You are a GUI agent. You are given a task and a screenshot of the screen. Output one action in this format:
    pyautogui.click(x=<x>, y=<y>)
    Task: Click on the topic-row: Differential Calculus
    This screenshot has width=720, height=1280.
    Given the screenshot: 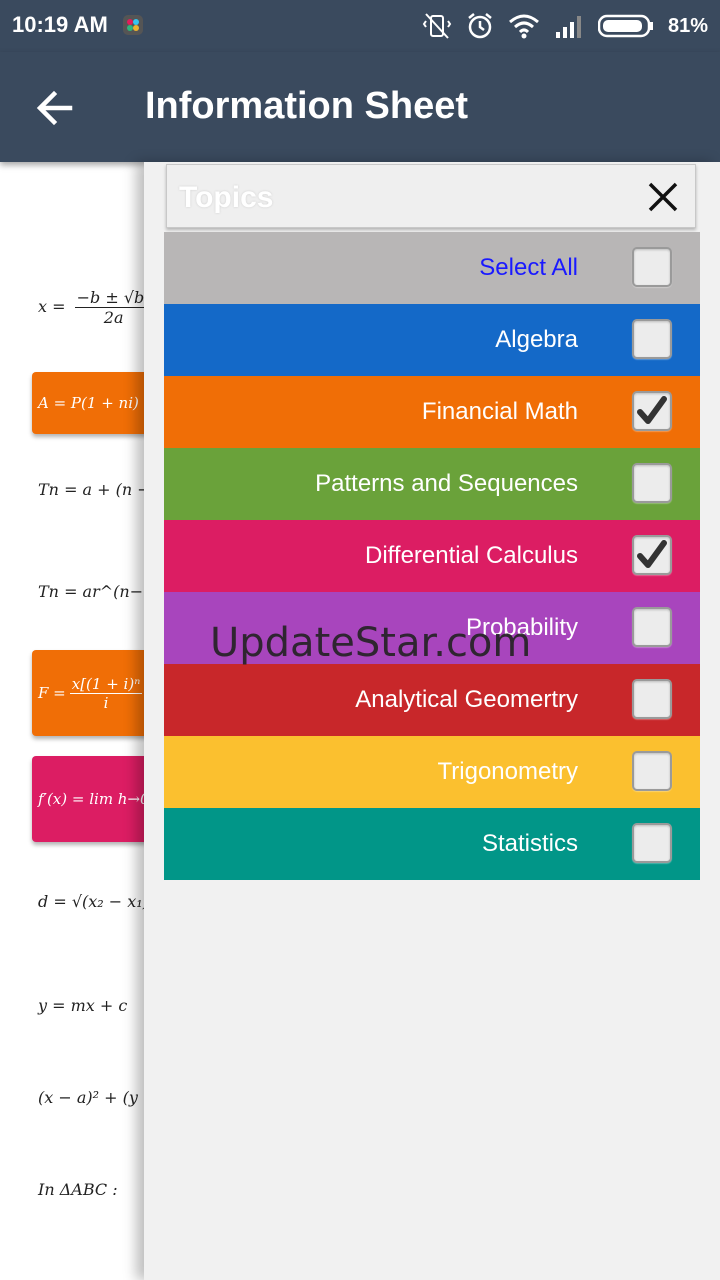 What is the action you would take?
    pyautogui.click(x=432, y=556)
    